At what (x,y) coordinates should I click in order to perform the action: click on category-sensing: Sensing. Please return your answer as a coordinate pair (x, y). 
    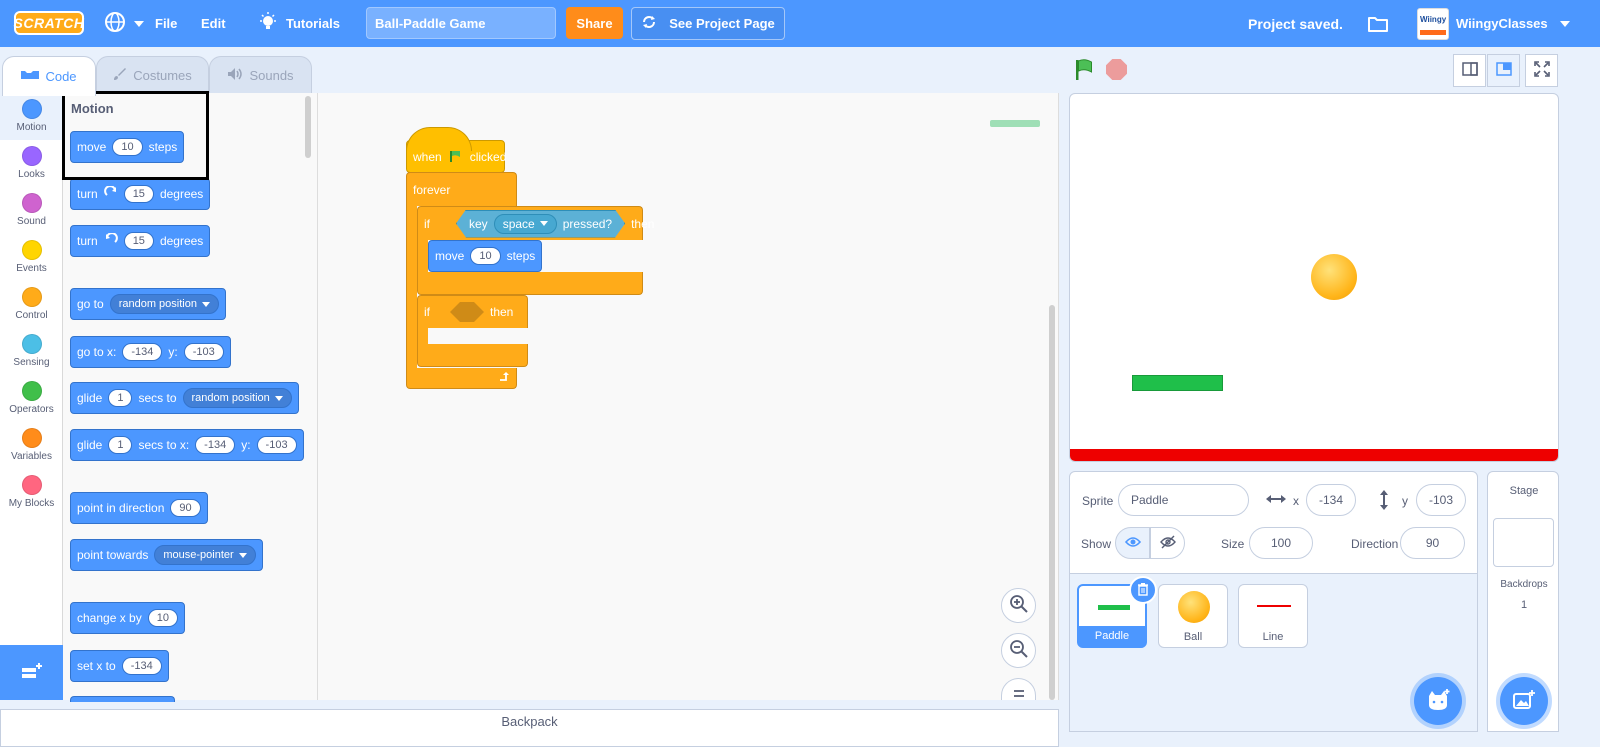
    Looking at the image, I should click on (31, 351).